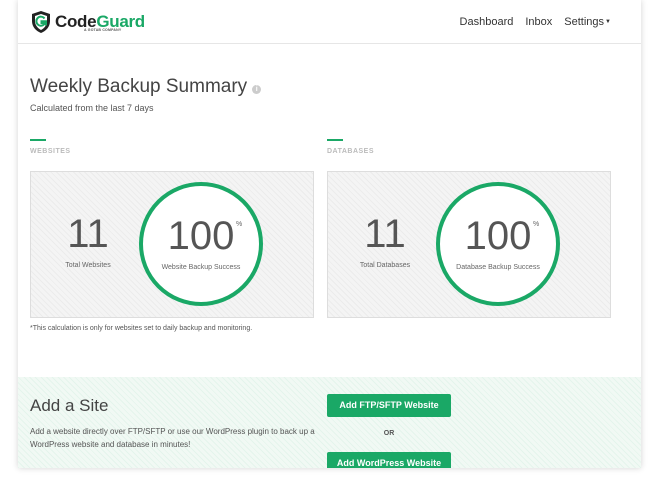  I want to click on database-success-label: Database Backup Success, so click(498, 267).